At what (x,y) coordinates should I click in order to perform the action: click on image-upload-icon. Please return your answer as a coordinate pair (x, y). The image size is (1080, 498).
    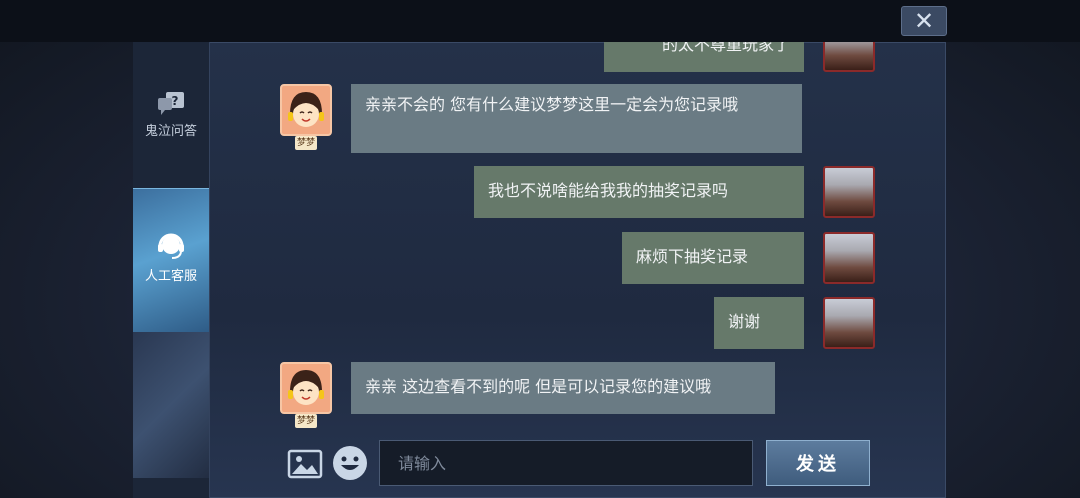
    Looking at the image, I should click on (305, 464).